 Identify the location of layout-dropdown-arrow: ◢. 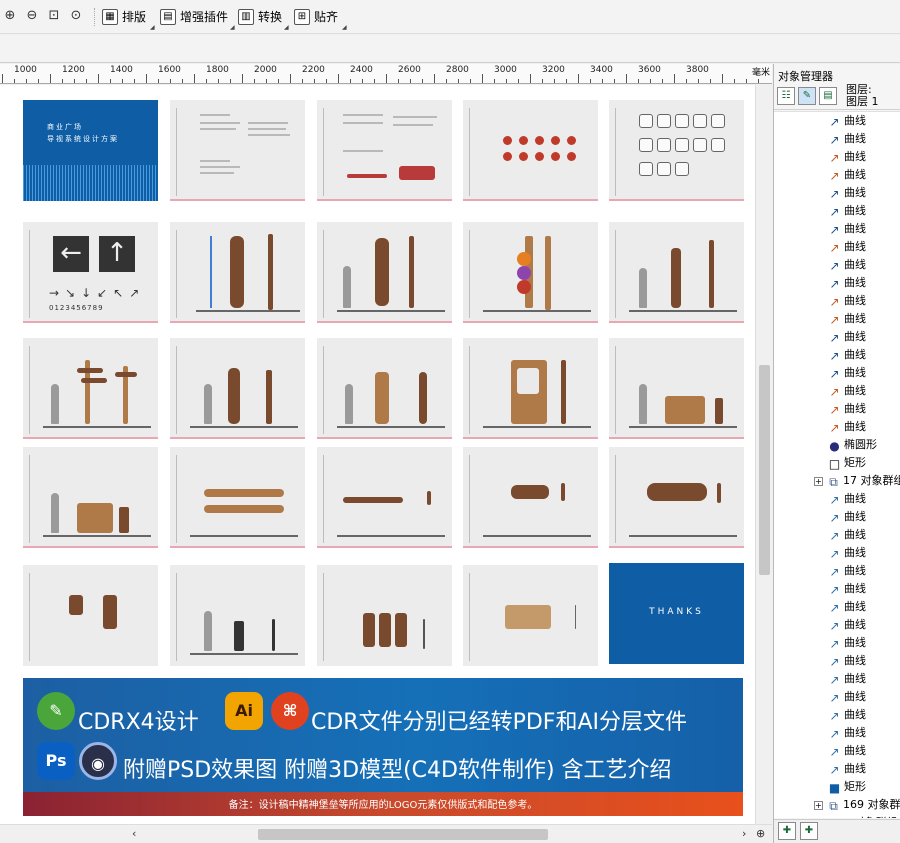
(152, 27).